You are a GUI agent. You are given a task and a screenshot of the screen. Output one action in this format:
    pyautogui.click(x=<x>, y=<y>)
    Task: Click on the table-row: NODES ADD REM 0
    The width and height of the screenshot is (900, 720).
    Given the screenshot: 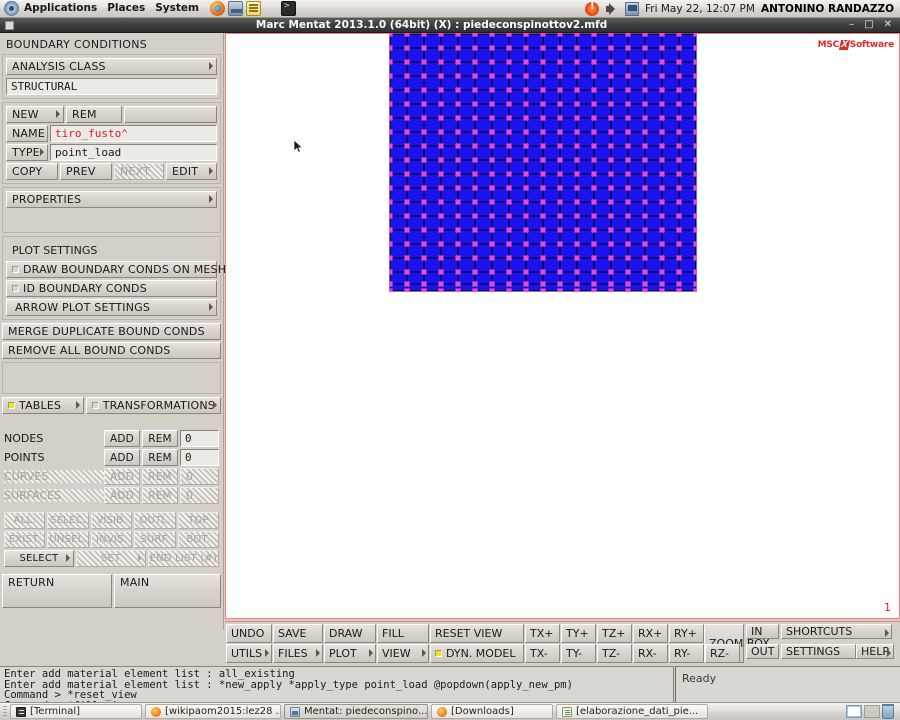 What is the action you would take?
    pyautogui.click(x=111, y=438)
    